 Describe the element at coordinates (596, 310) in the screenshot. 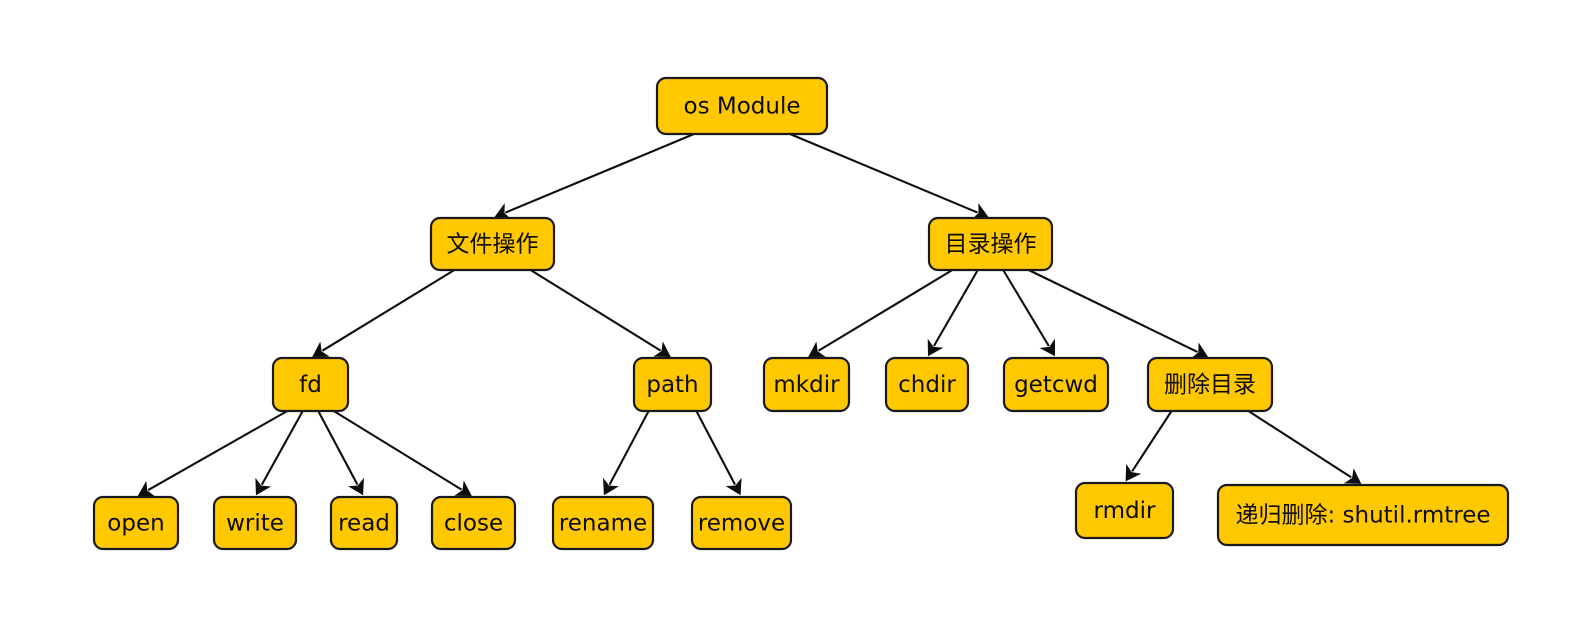

I see `edge-file_ops-to-path` at that location.